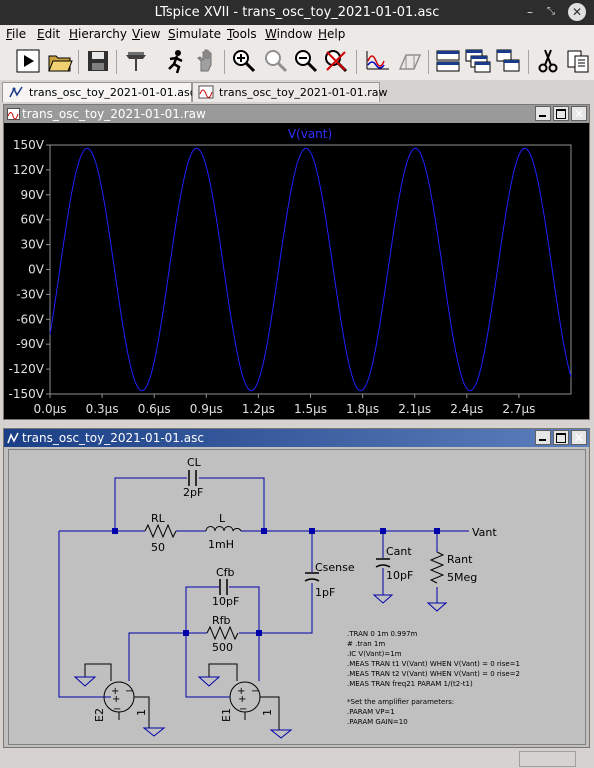 This screenshot has width=594, height=768. I want to click on y-tick-label: 0V, so click(36, 270).